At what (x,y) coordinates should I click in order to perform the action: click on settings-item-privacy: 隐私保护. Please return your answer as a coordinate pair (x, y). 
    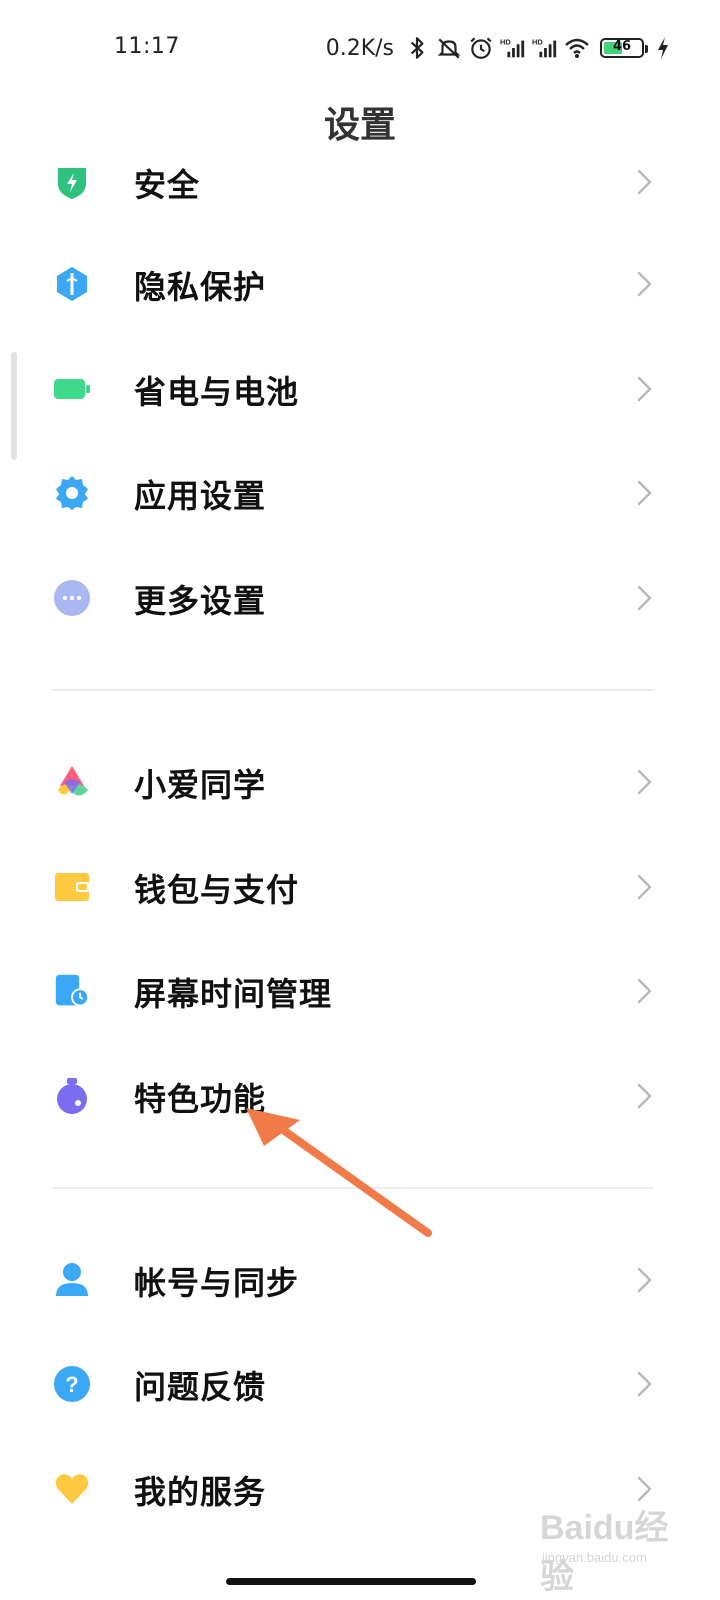
    Looking at the image, I should click on (360, 284).